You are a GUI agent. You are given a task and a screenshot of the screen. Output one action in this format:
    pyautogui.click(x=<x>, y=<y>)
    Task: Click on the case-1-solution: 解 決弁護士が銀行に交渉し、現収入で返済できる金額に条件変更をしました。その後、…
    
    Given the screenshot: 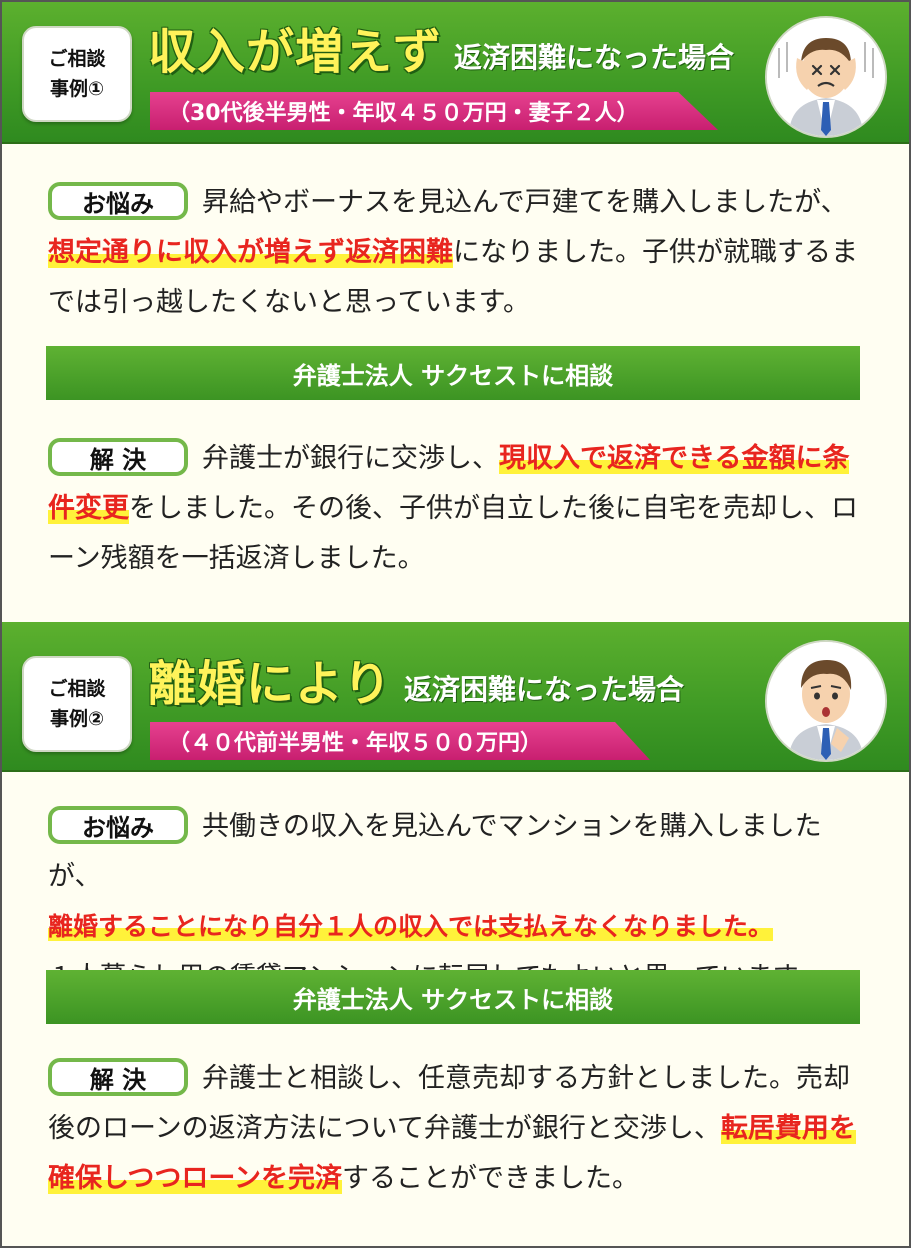 What is the action you would take?
    pyautogui.click(x=458, y=509)
    